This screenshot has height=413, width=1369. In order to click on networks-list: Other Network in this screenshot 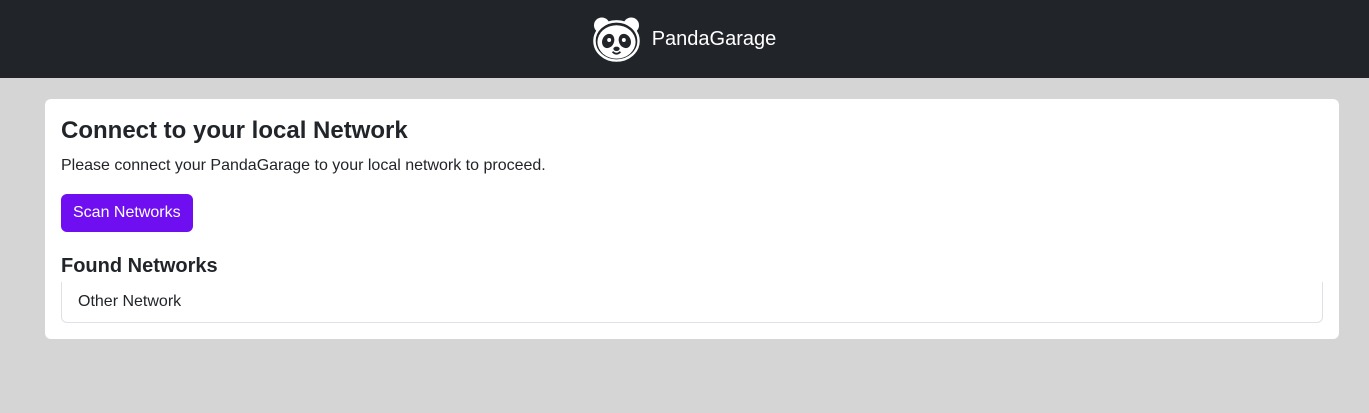, I will do `click(692, 302)`.